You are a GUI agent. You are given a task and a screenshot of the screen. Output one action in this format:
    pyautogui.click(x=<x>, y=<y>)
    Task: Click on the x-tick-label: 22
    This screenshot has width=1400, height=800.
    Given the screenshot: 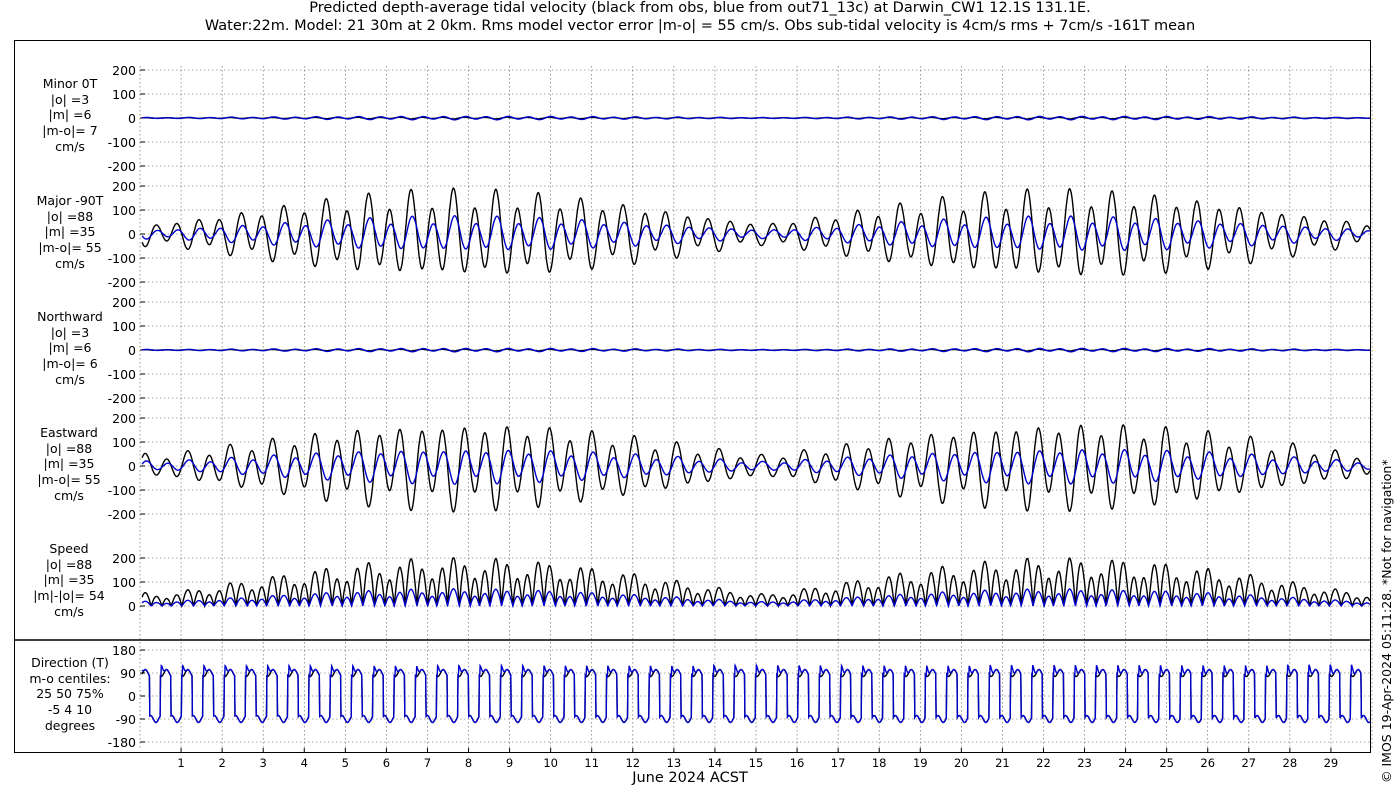 What is the action you would take?
    pyautogui.click(x=1043, y=763)
    